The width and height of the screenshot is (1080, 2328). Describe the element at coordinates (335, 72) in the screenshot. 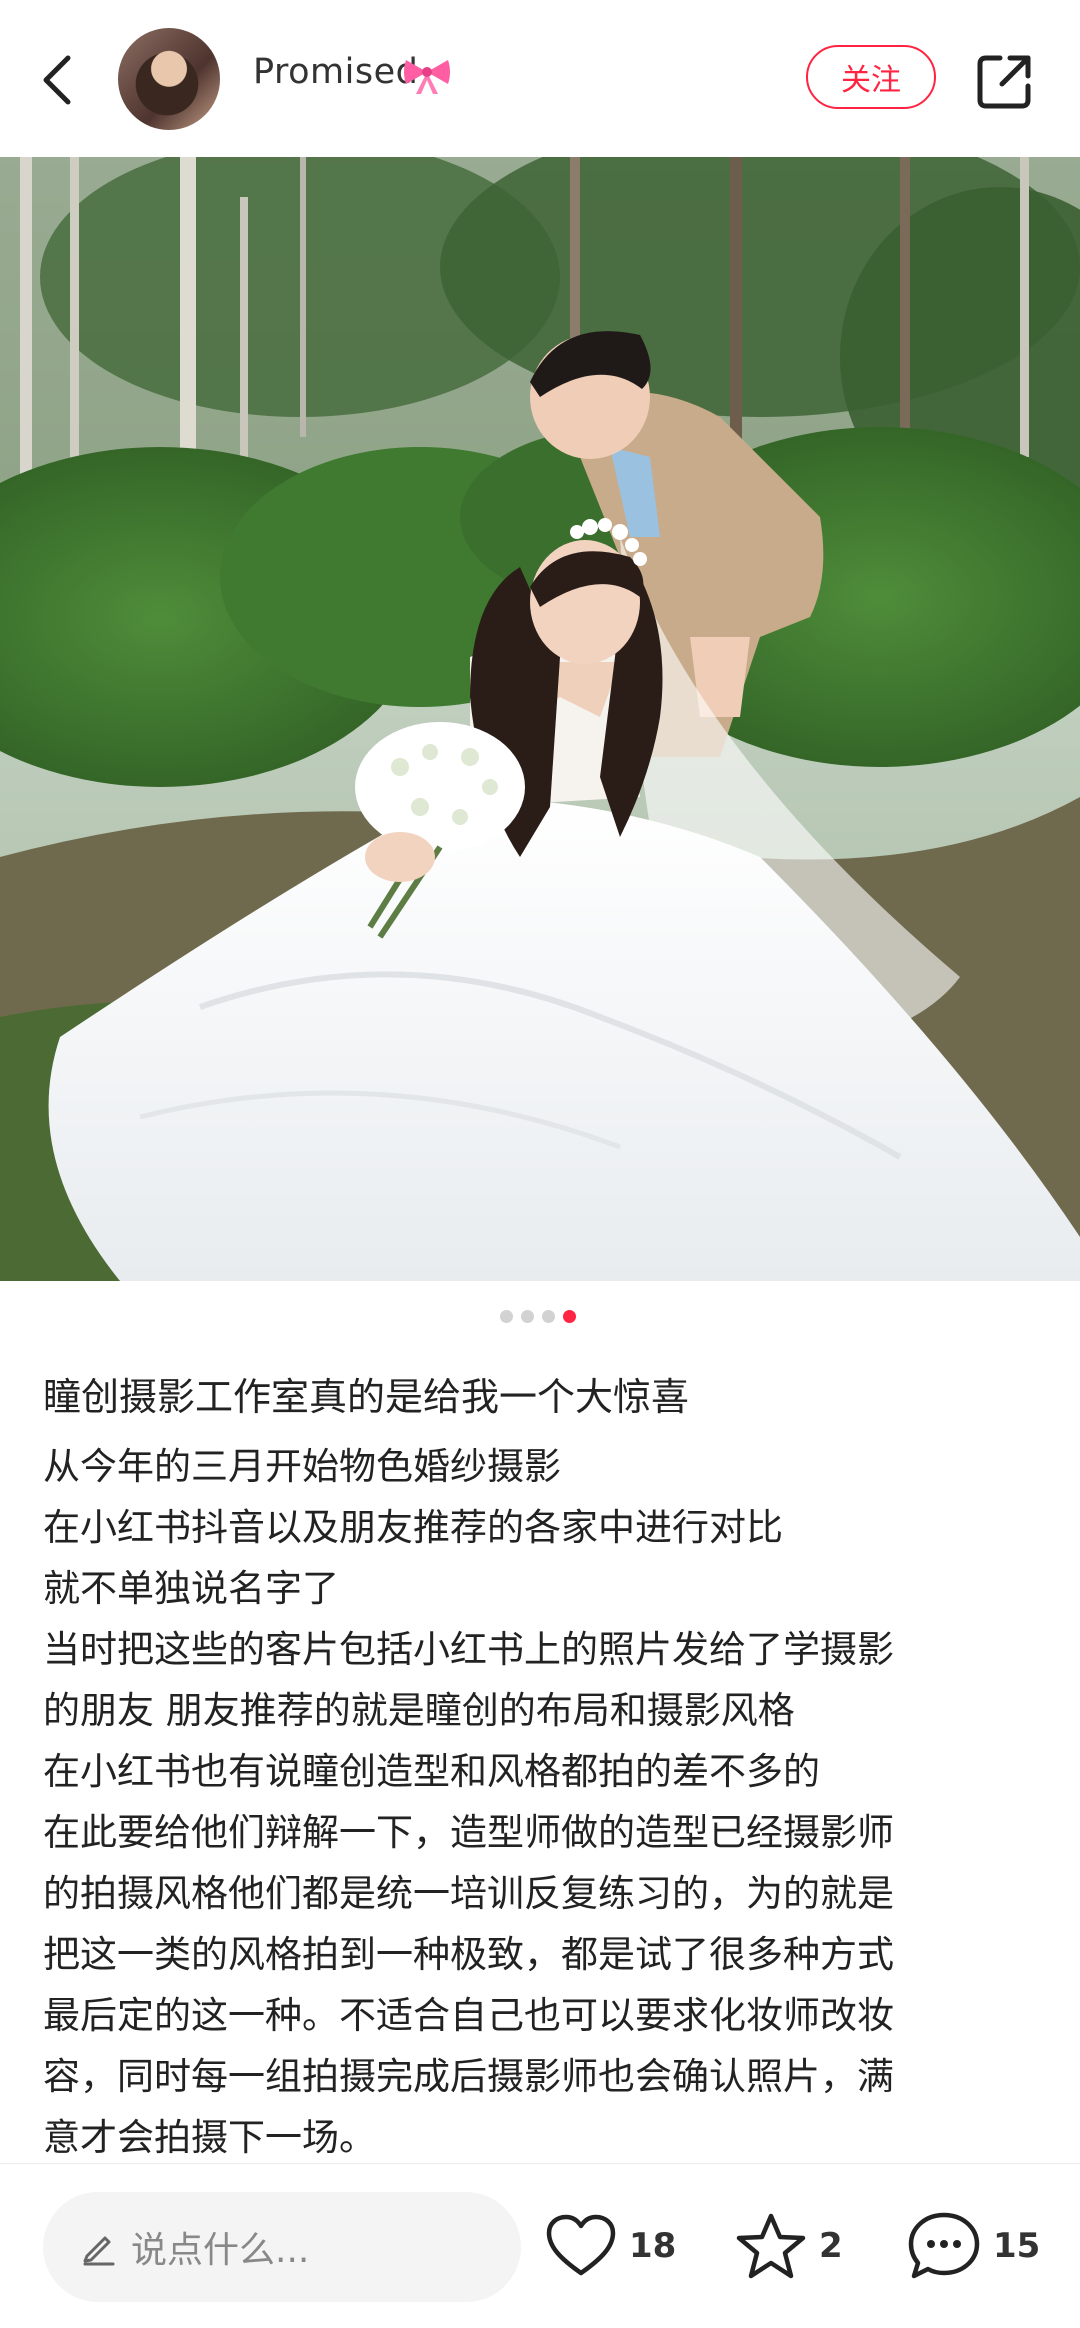

I see `author-name: Promised` at that location.